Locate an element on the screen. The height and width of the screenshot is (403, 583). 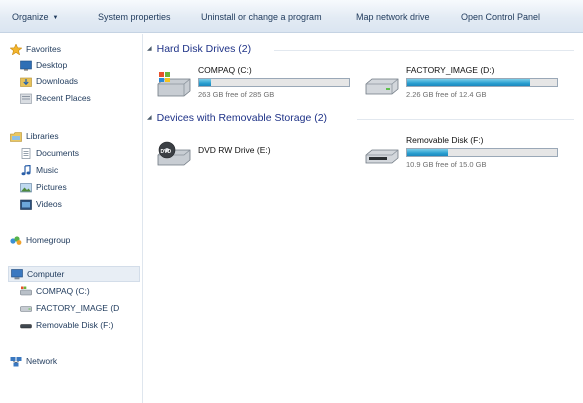
dvd-drive-icon: DVD is located at coordinates (174, 154).